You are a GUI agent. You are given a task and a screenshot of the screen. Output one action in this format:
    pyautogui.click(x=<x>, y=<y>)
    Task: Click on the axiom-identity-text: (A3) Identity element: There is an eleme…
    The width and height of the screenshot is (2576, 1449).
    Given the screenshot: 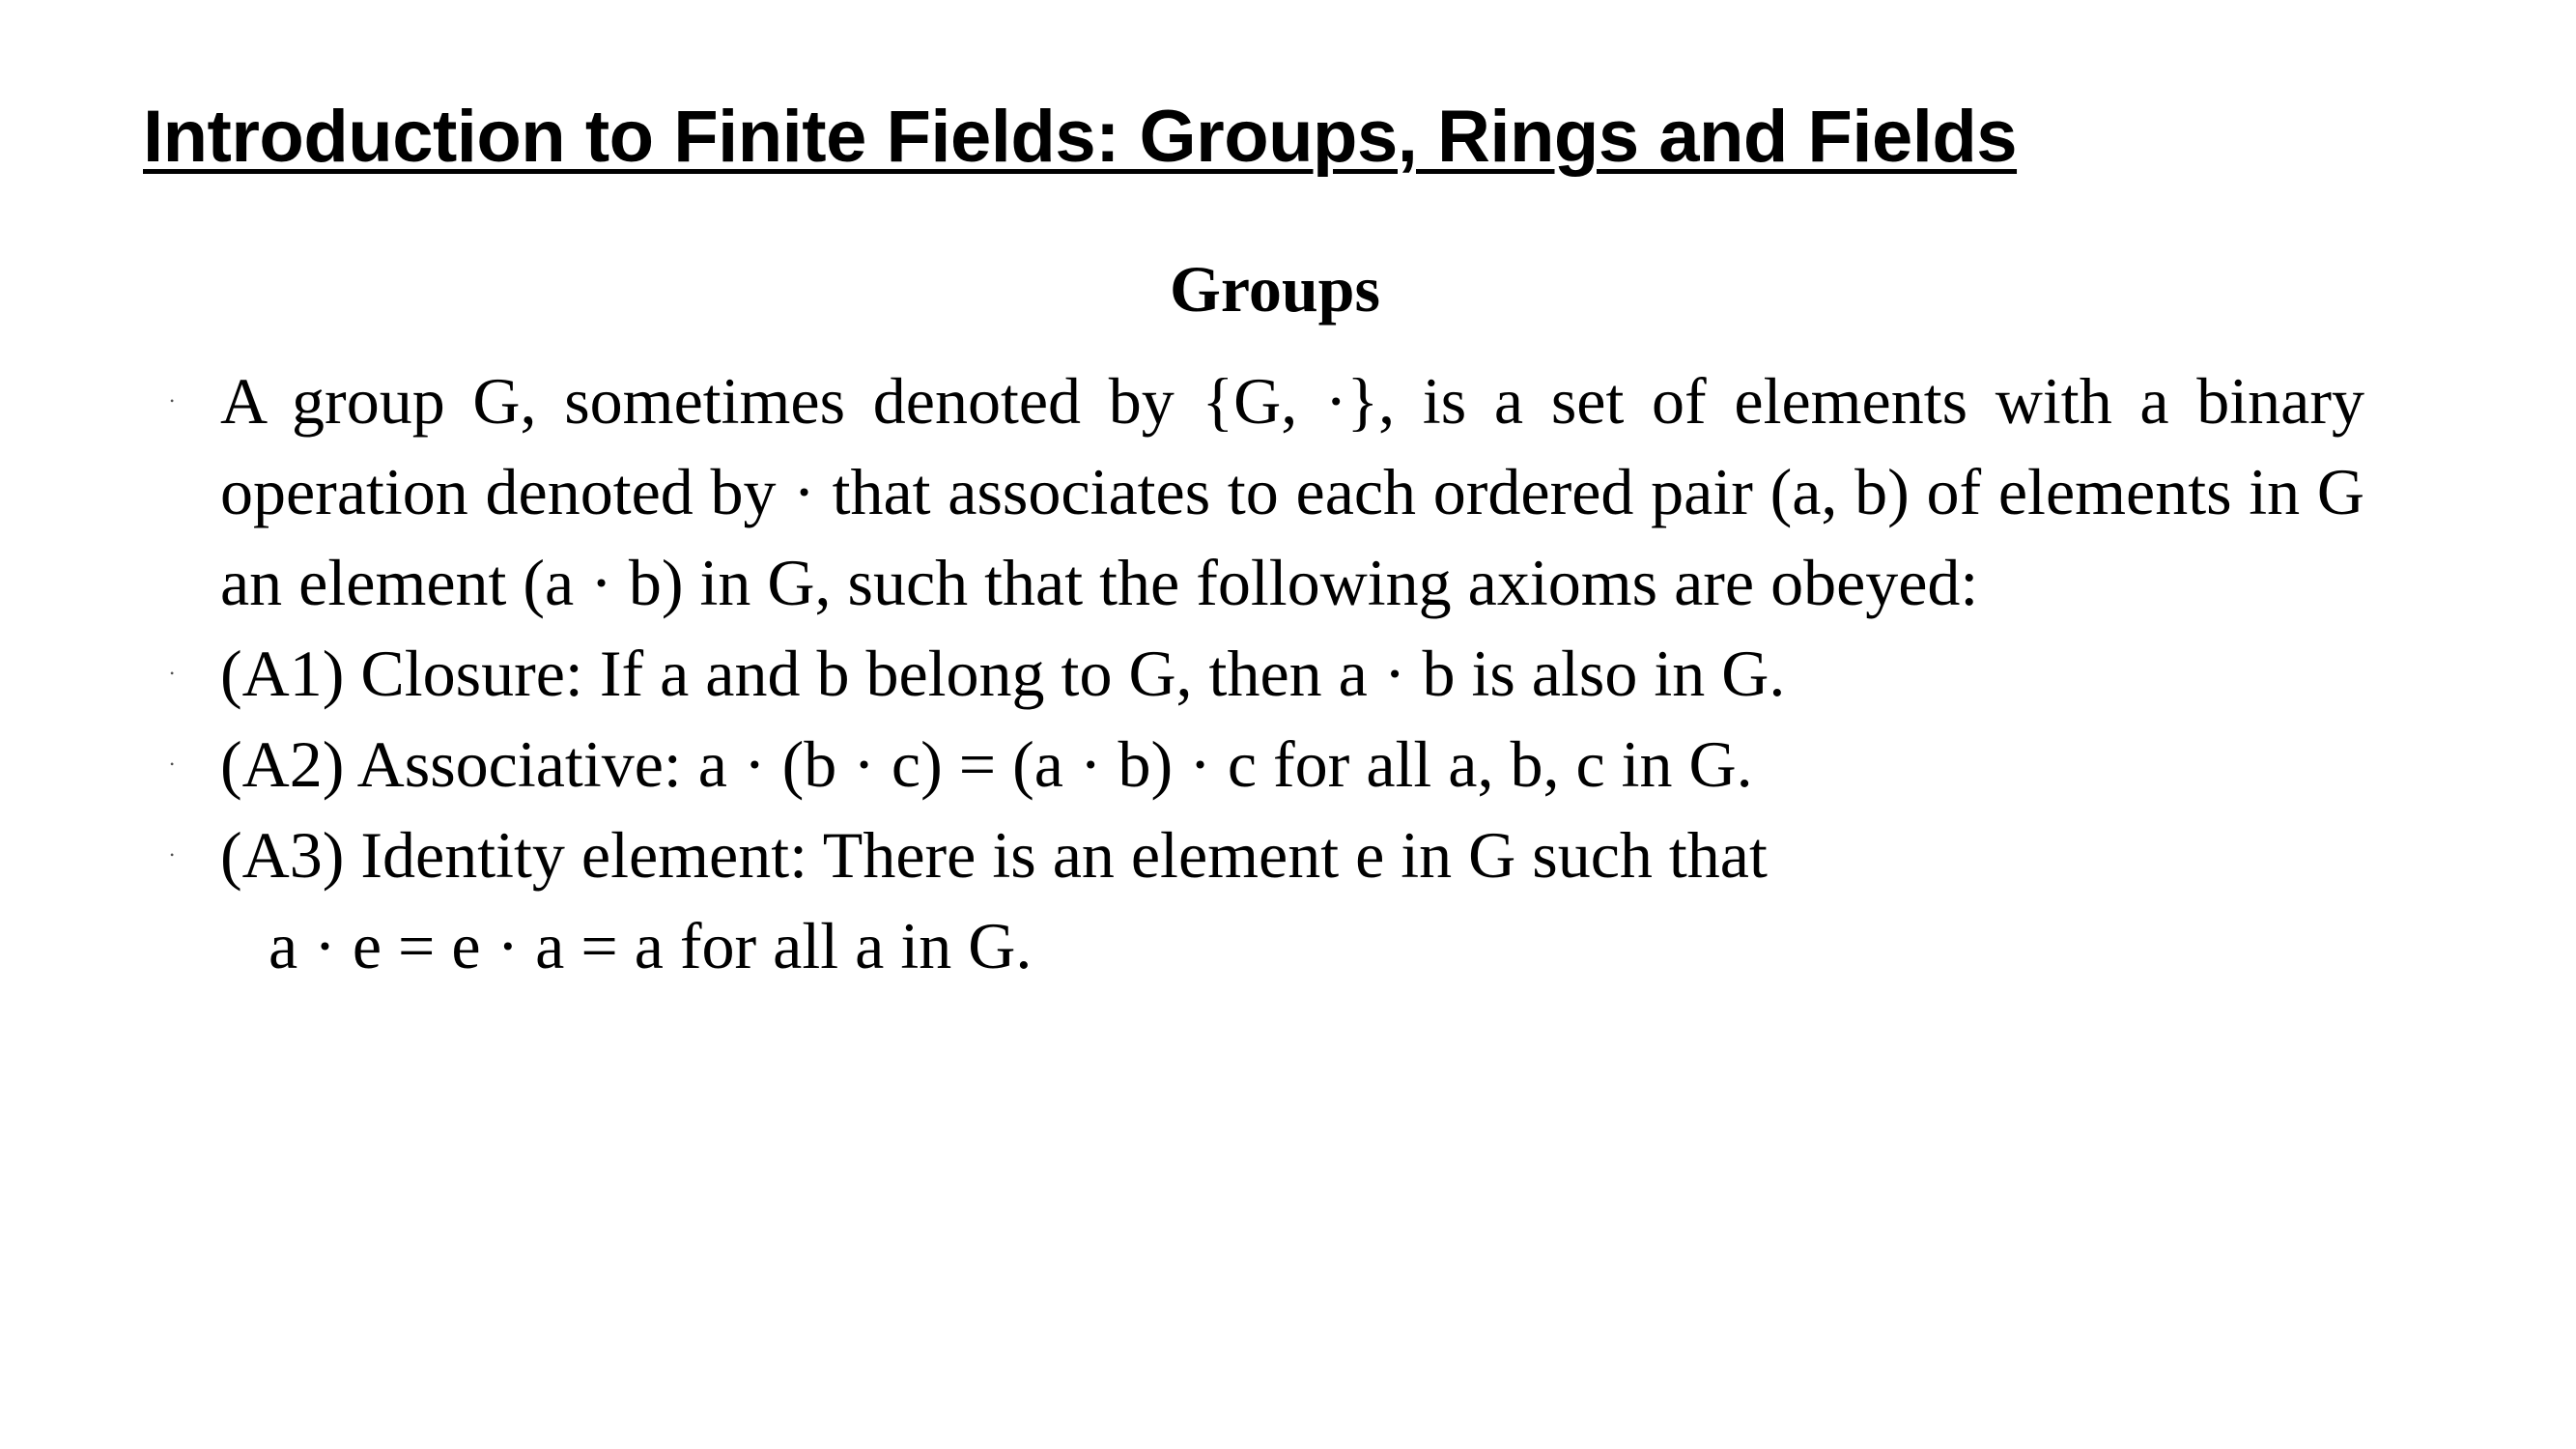 What is the action you would take?
    pyautogui.click(x=994, y=855)
    